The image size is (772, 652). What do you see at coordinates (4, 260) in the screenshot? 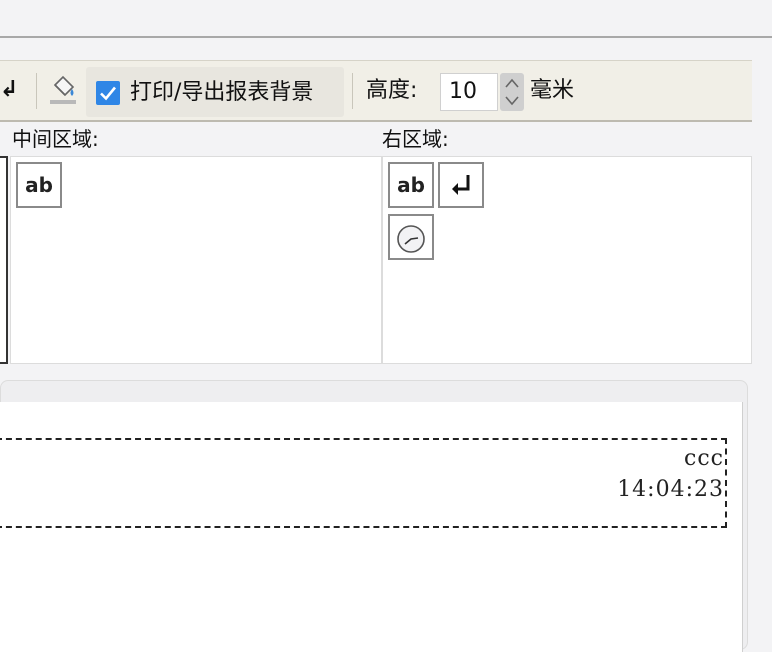
I see `left-region-edge` at bounding box center [4, 260].